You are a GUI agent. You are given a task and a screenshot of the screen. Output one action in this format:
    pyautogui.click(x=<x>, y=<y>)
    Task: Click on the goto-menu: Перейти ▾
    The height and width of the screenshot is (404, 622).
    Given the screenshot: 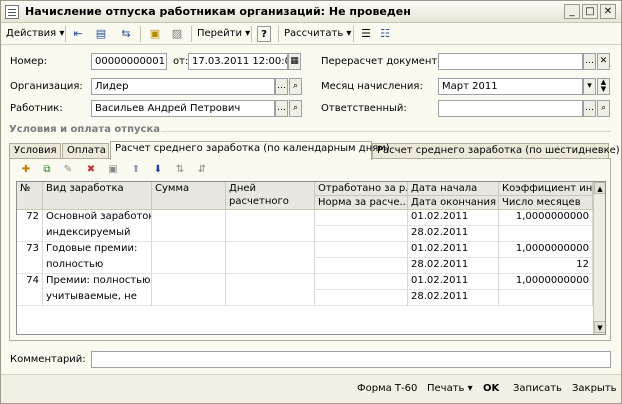 What is the action you would take?
    pyautogui.click(x=223, y=34)
    